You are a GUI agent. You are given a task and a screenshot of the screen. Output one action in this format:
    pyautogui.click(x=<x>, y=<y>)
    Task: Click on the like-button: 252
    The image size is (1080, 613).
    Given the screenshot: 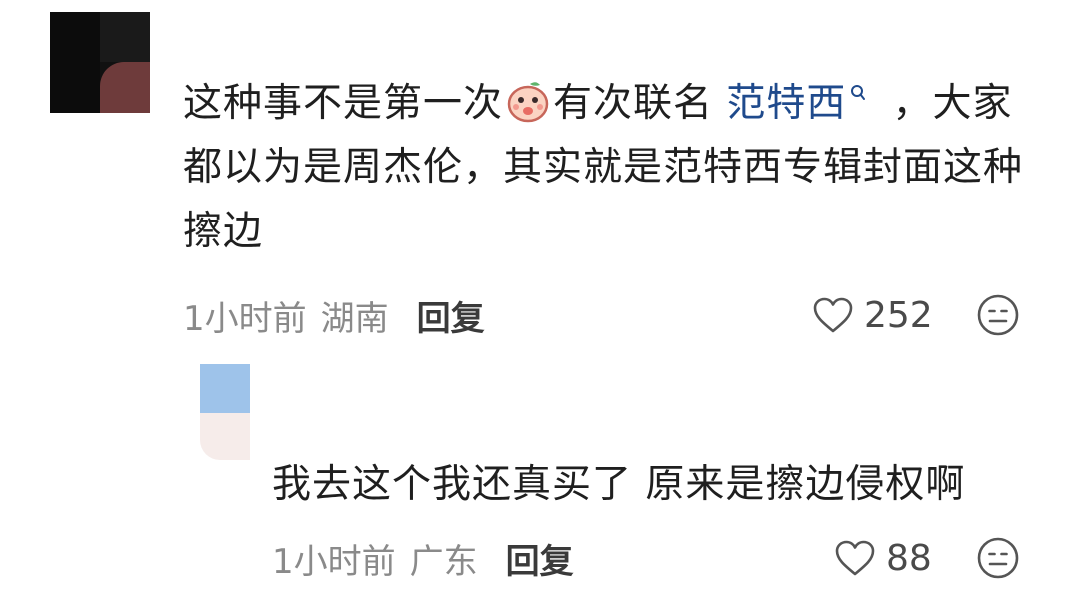 What is the action you would take?
    pyautogui.click(x=872, y=315)
    